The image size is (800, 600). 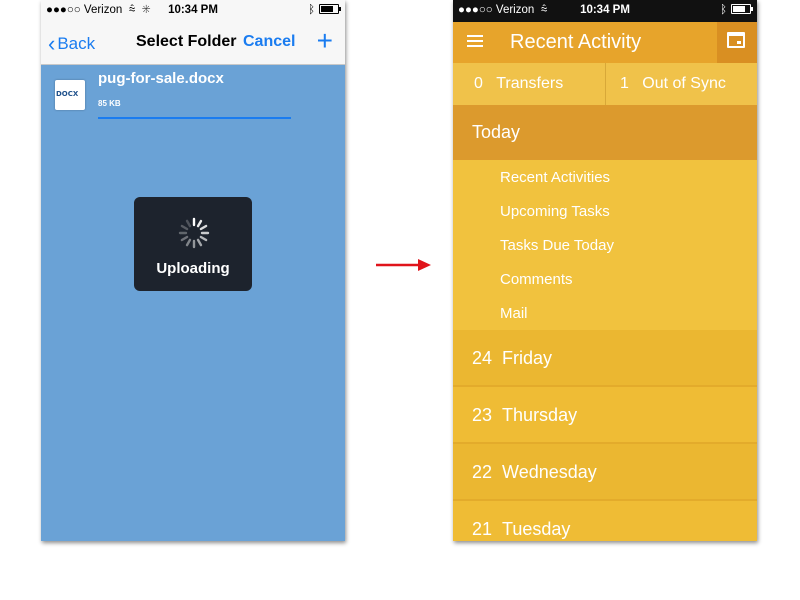 What do you see at coordinates (605, 132) in the screenshot?
I see `today-section-header: Today` at bounding box center [605, 132].